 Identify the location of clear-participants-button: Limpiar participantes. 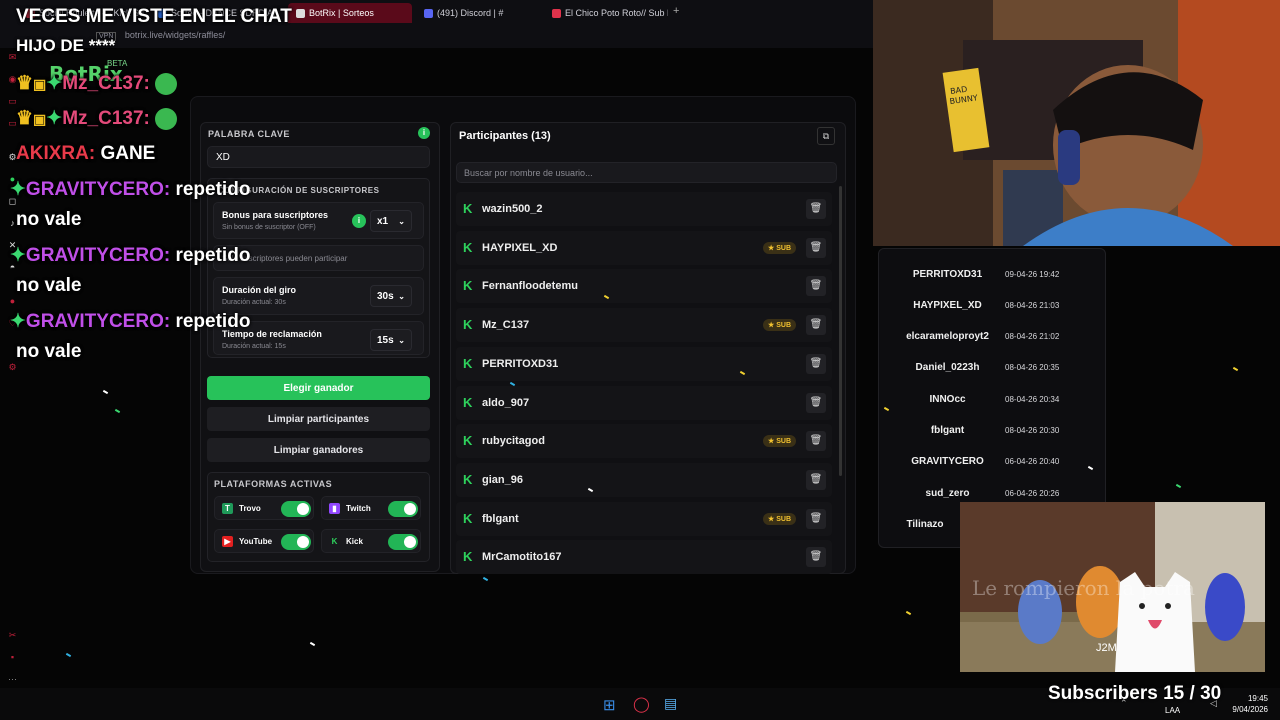
(318, 419).